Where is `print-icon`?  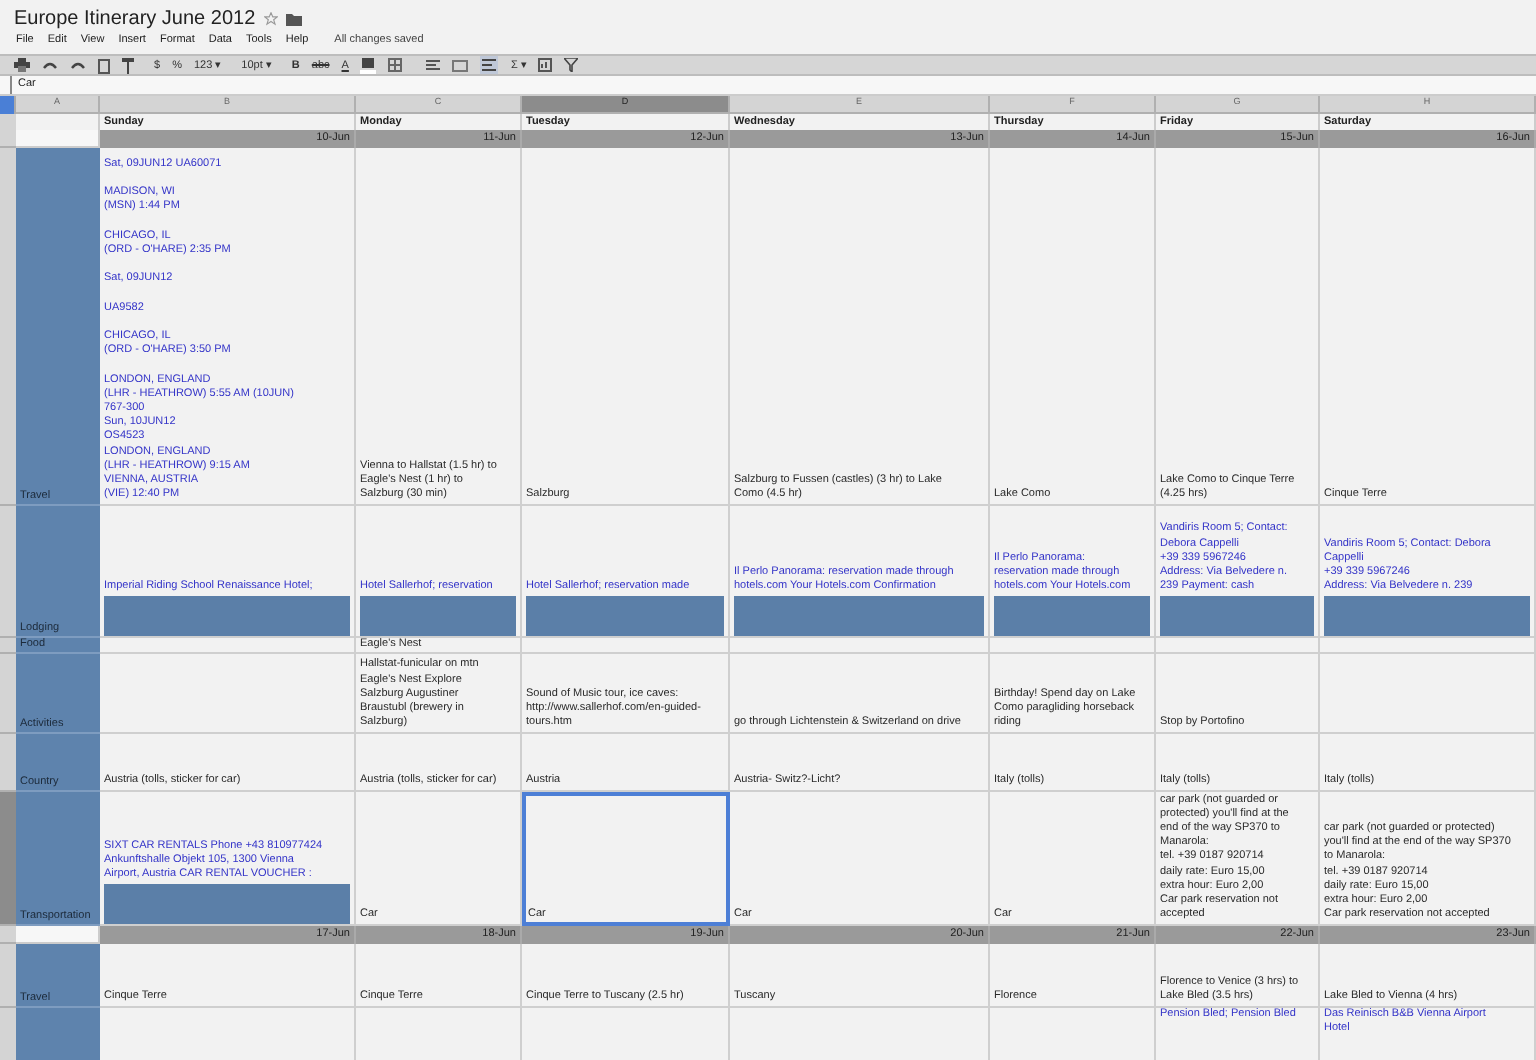
print-icon is located at coordinates (22, 65).